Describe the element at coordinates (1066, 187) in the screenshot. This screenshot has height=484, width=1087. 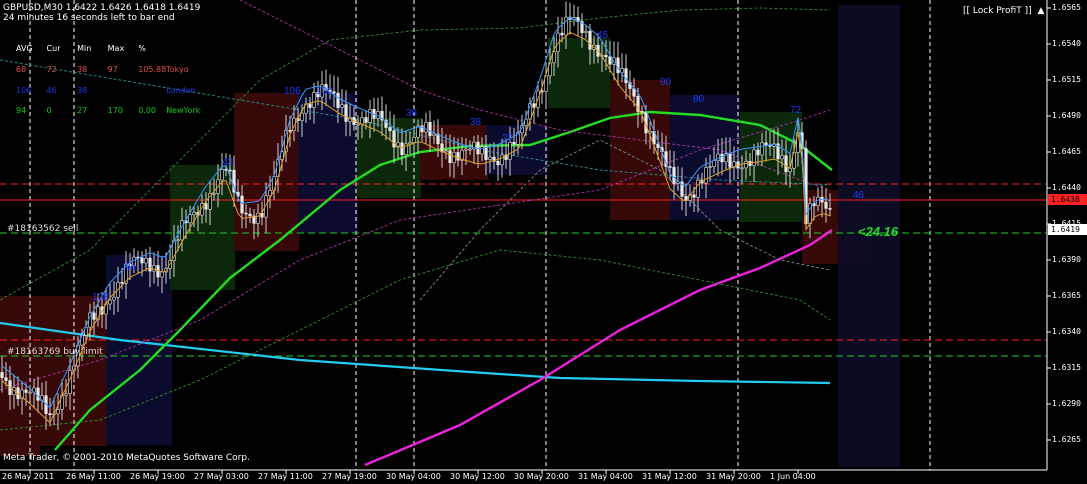
I see `price-tick-label: 1.6440` at that location.